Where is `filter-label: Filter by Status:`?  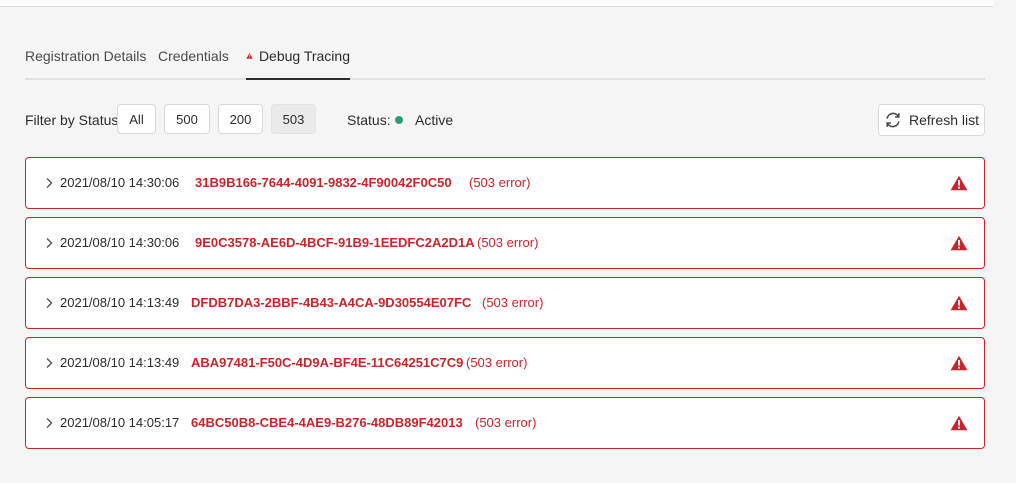 filter-label: Filter by Status: is located at coordinates (74, 120).